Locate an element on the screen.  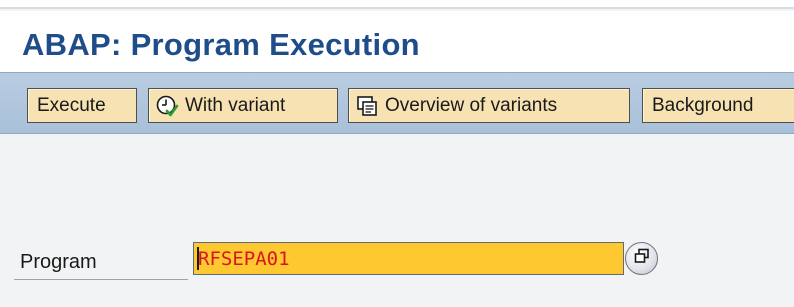
program-label: Program is located at coordinates (58, 262).